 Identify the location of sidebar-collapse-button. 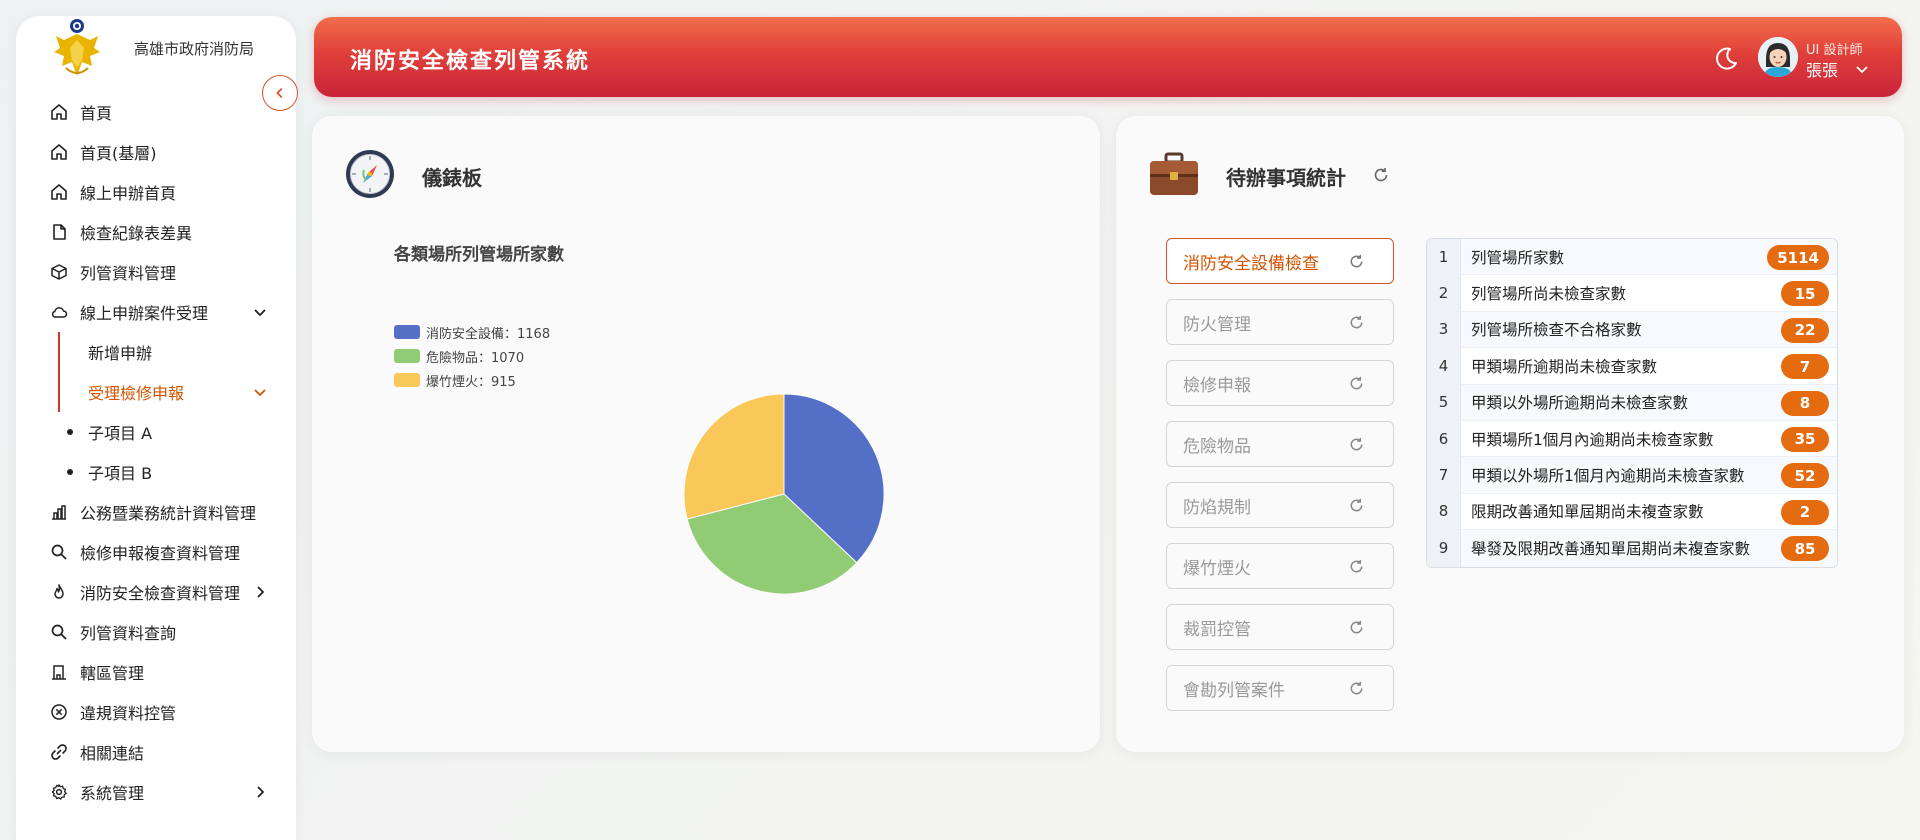
(280, 93).